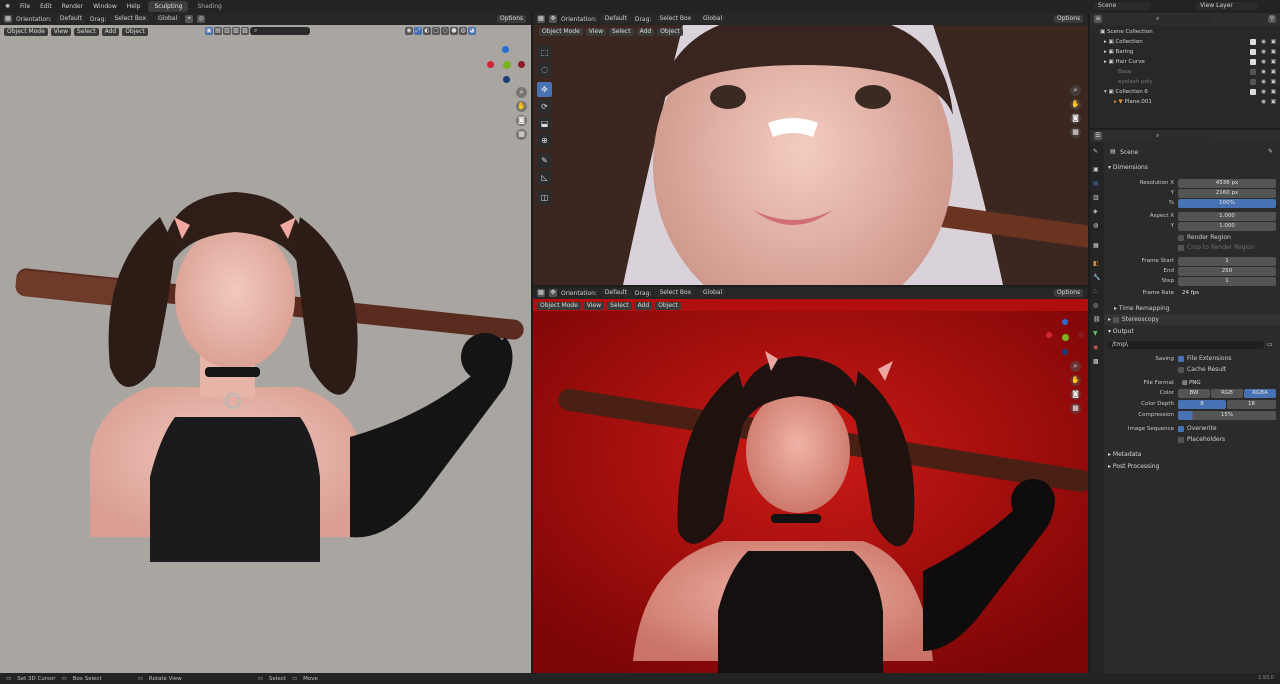 Image resolution: width=1280 pixels, height=684 pixels. I want to click on tool-annotate-icon: ✎, so click(544, 160).